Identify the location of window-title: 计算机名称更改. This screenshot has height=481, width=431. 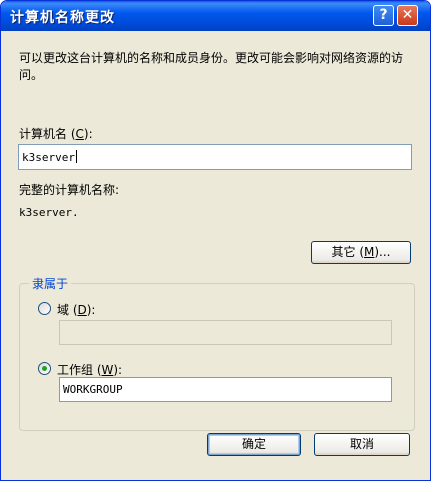
(62, 18).